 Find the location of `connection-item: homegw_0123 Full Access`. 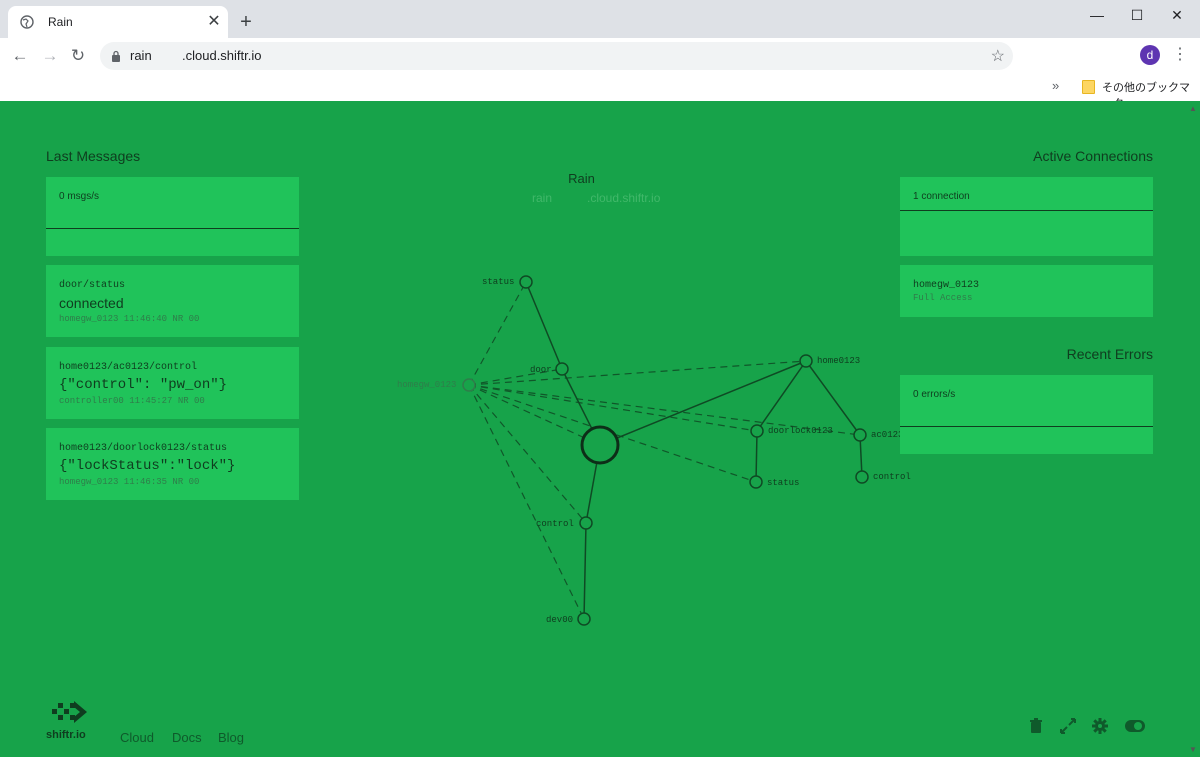

connection-item: homegw_0123 Full Access is located at coordinates (1026, 291).